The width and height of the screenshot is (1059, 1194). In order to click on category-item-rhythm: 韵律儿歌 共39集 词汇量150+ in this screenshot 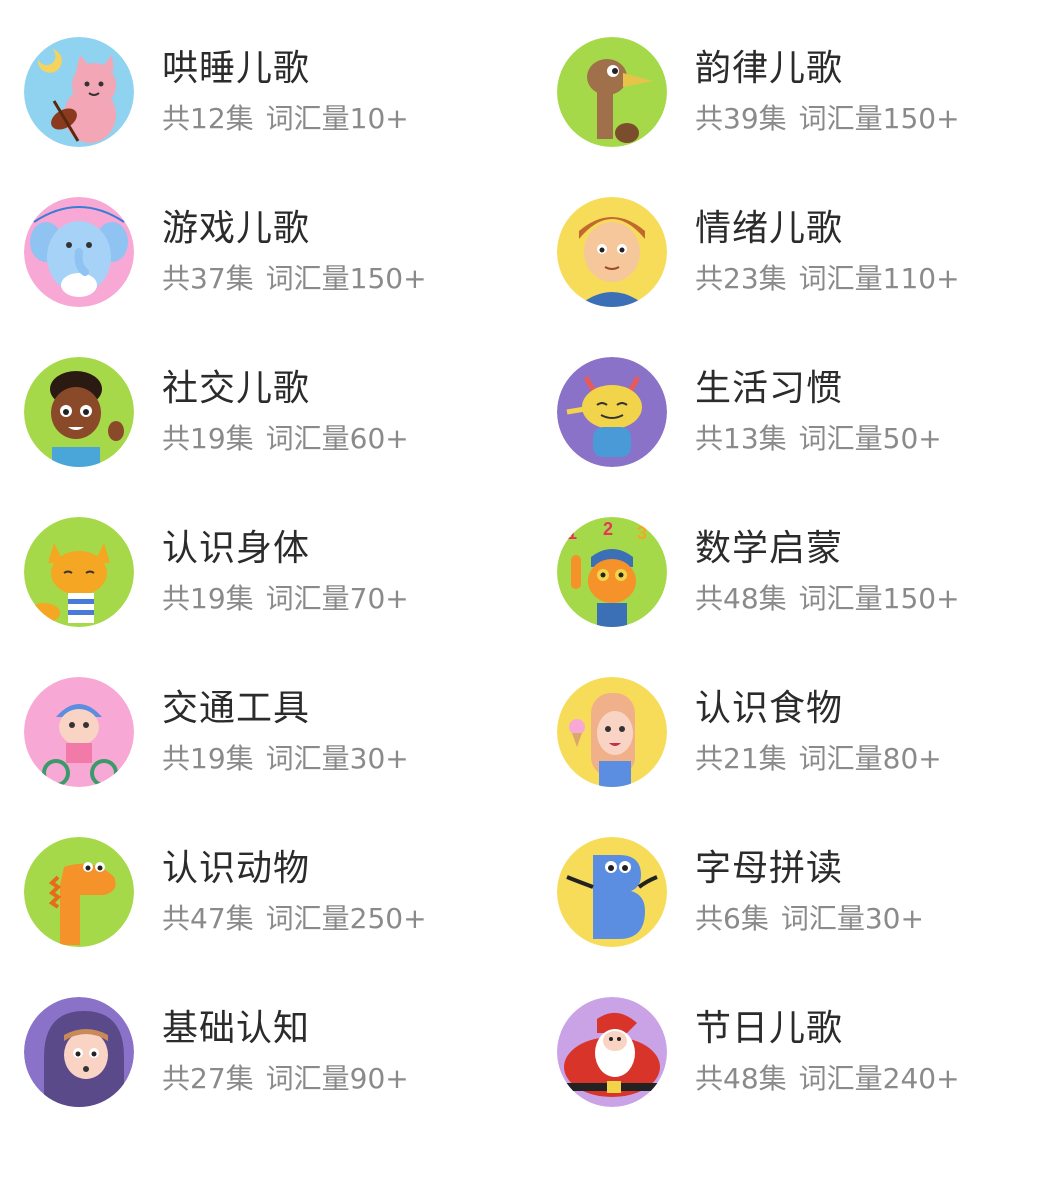, I will do `click(795, 92)`.